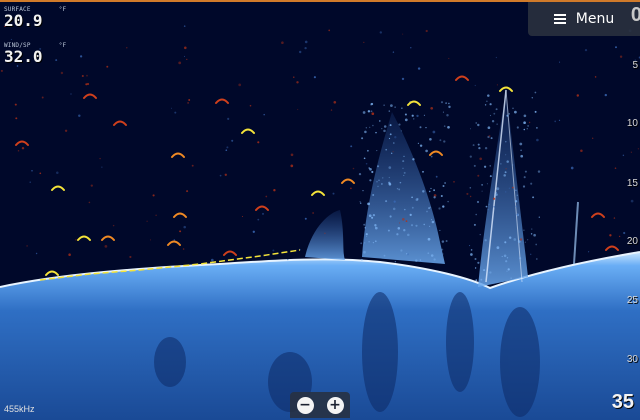 The height and width of the screenshot is (420, 640). Describe the element at coordinates (632, 123) in the screenshot. I see `depth-tick-10: 10` at that location.